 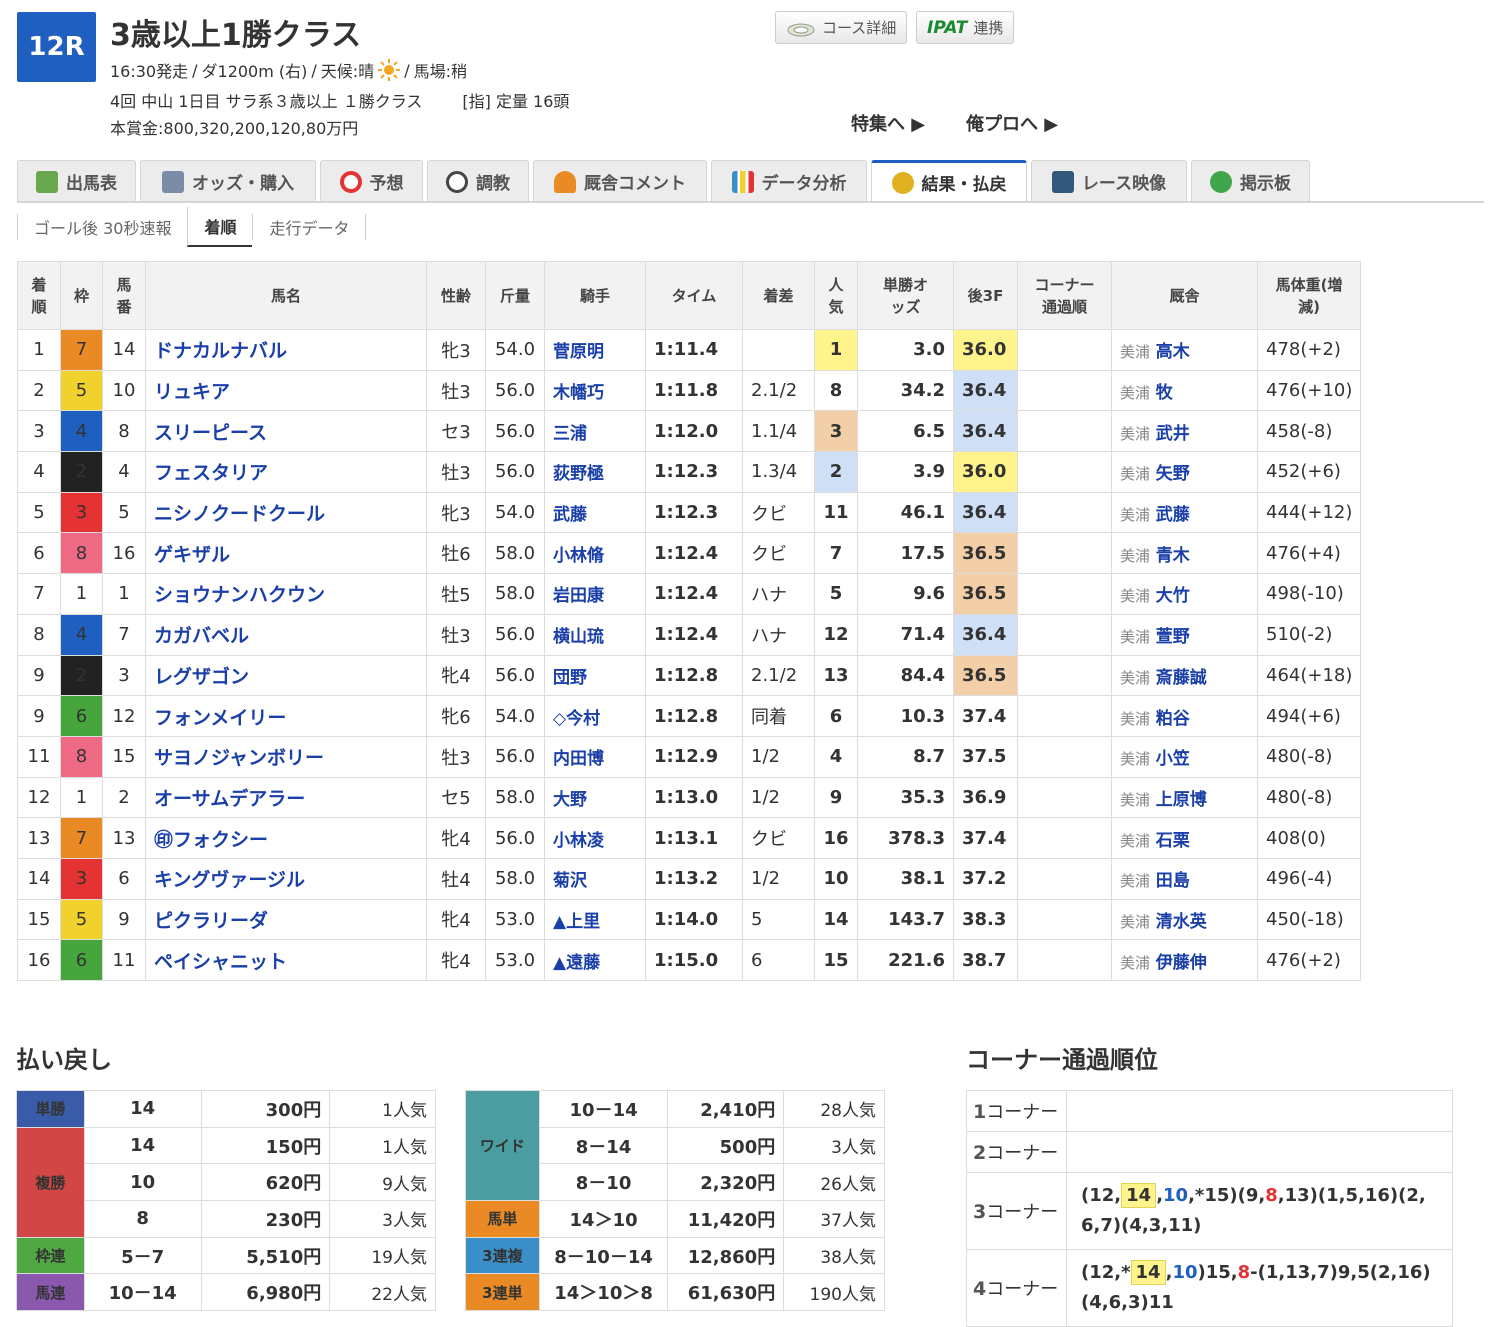 I want to click on trainer-link: 萱野, so click(x=1173, y=637).